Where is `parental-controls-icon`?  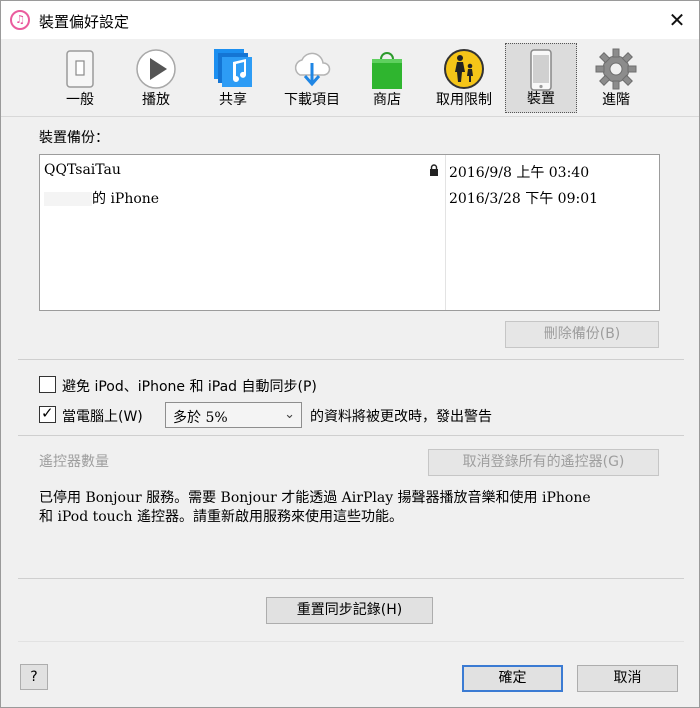 parental-controls-icon is located at coordinates (464, 69).